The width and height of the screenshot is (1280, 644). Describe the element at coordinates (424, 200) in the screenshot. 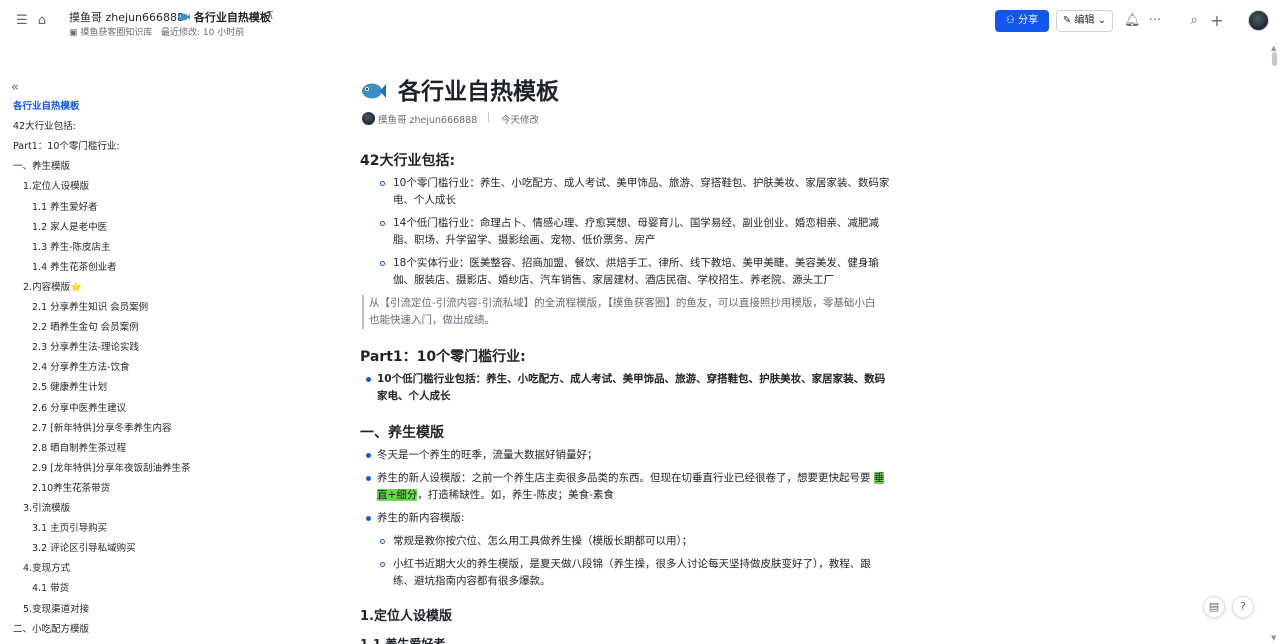

I see `list-item-line: 电、个人成长` at that location.